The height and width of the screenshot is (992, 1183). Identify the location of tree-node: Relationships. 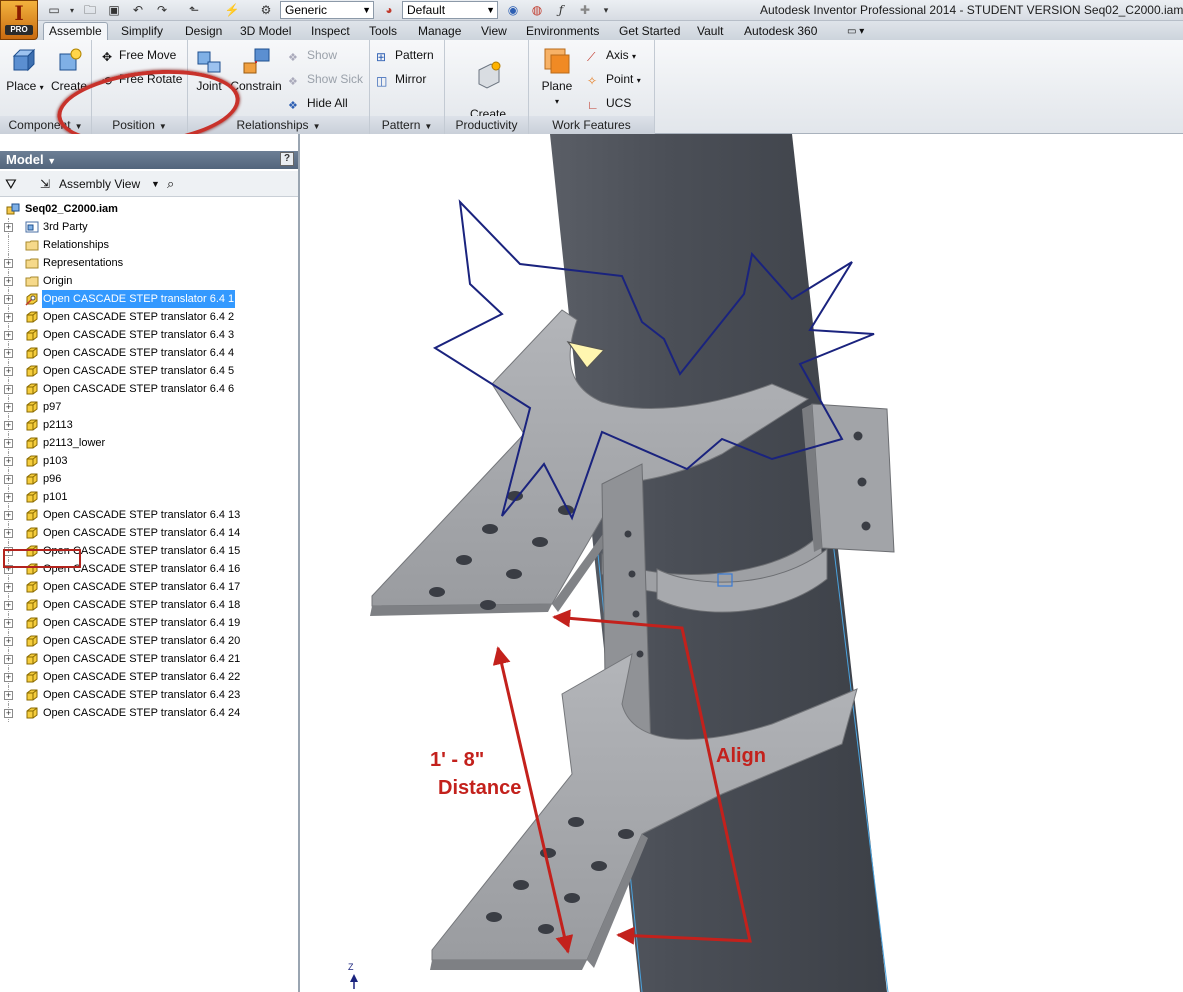
(149, 245).